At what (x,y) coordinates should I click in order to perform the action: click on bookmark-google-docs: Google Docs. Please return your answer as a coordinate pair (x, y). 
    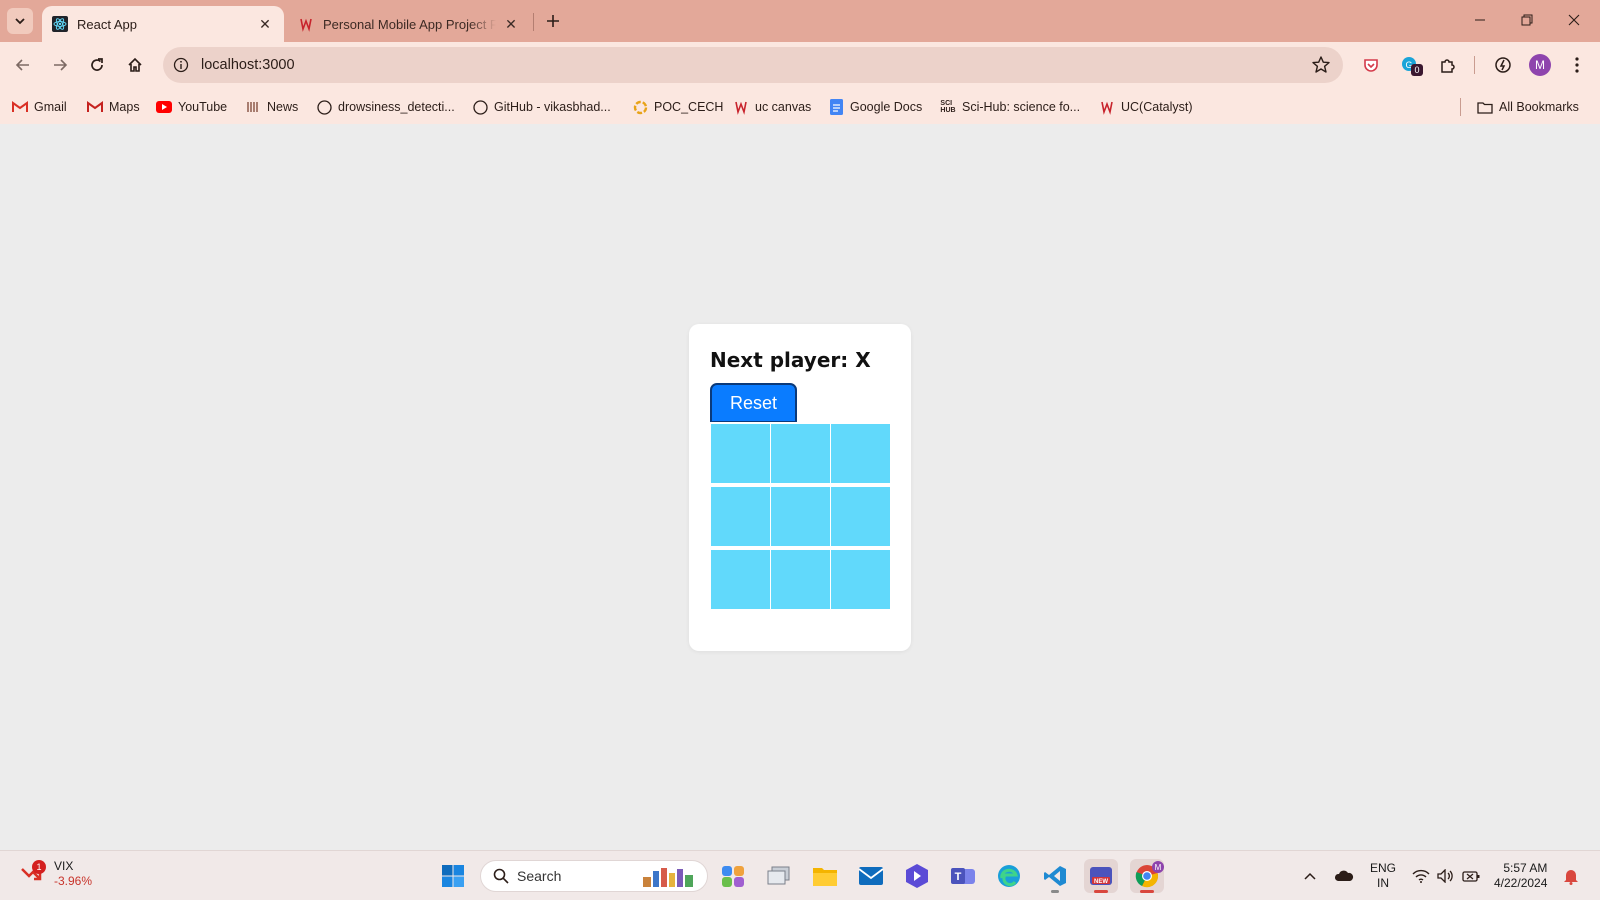
    Looking at the image, I should click on (875, 107).